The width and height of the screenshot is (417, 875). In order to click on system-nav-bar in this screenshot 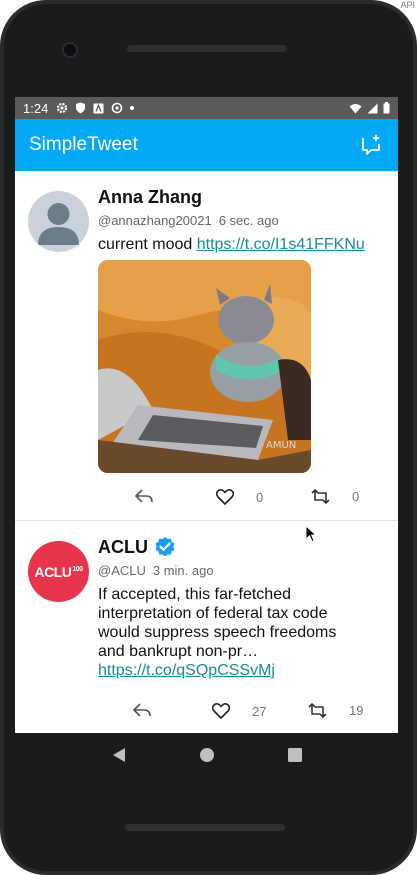, I will do `click(206, 755)`.